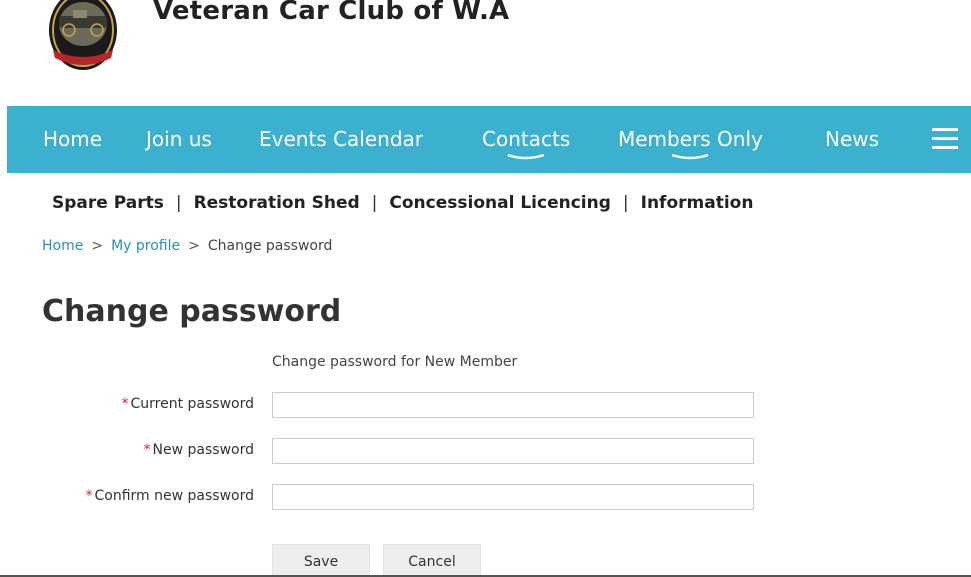 Image resolution: width=971 pixels, height=577 pixels. I want to click on subnav-item-restoration-shed: Restoration Shed, so click(277, 203).